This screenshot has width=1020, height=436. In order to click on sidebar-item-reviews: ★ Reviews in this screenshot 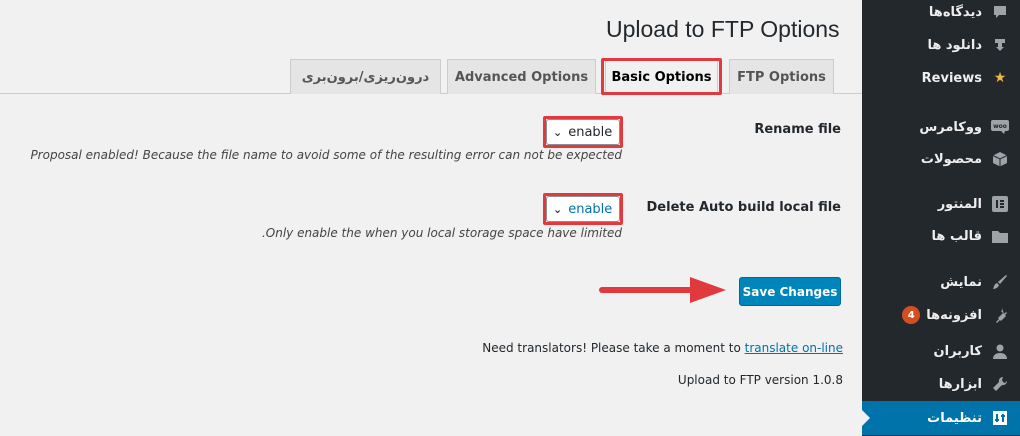, I will do `click(941, 78)`.